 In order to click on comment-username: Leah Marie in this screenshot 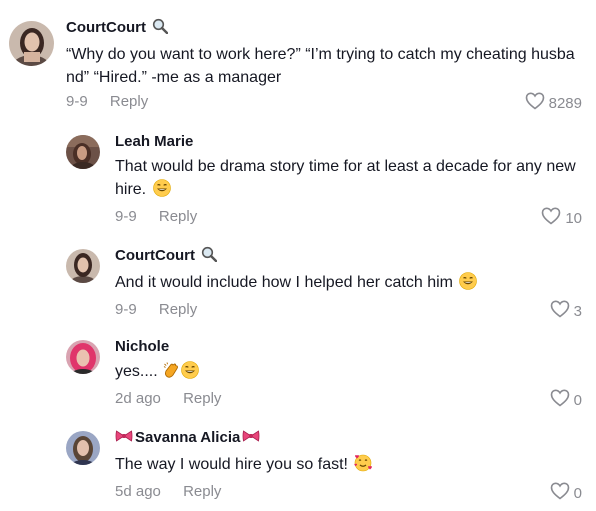, I will do `click(348, 142)`.